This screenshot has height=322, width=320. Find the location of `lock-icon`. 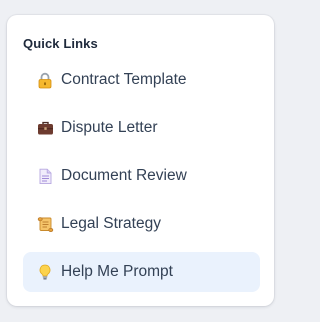

lock-icon is located at coordinates (45, 80).